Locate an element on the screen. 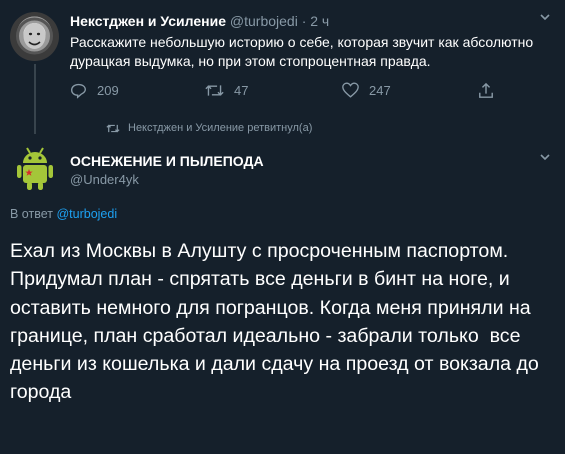  share-button is located at coordinates (486, 90).